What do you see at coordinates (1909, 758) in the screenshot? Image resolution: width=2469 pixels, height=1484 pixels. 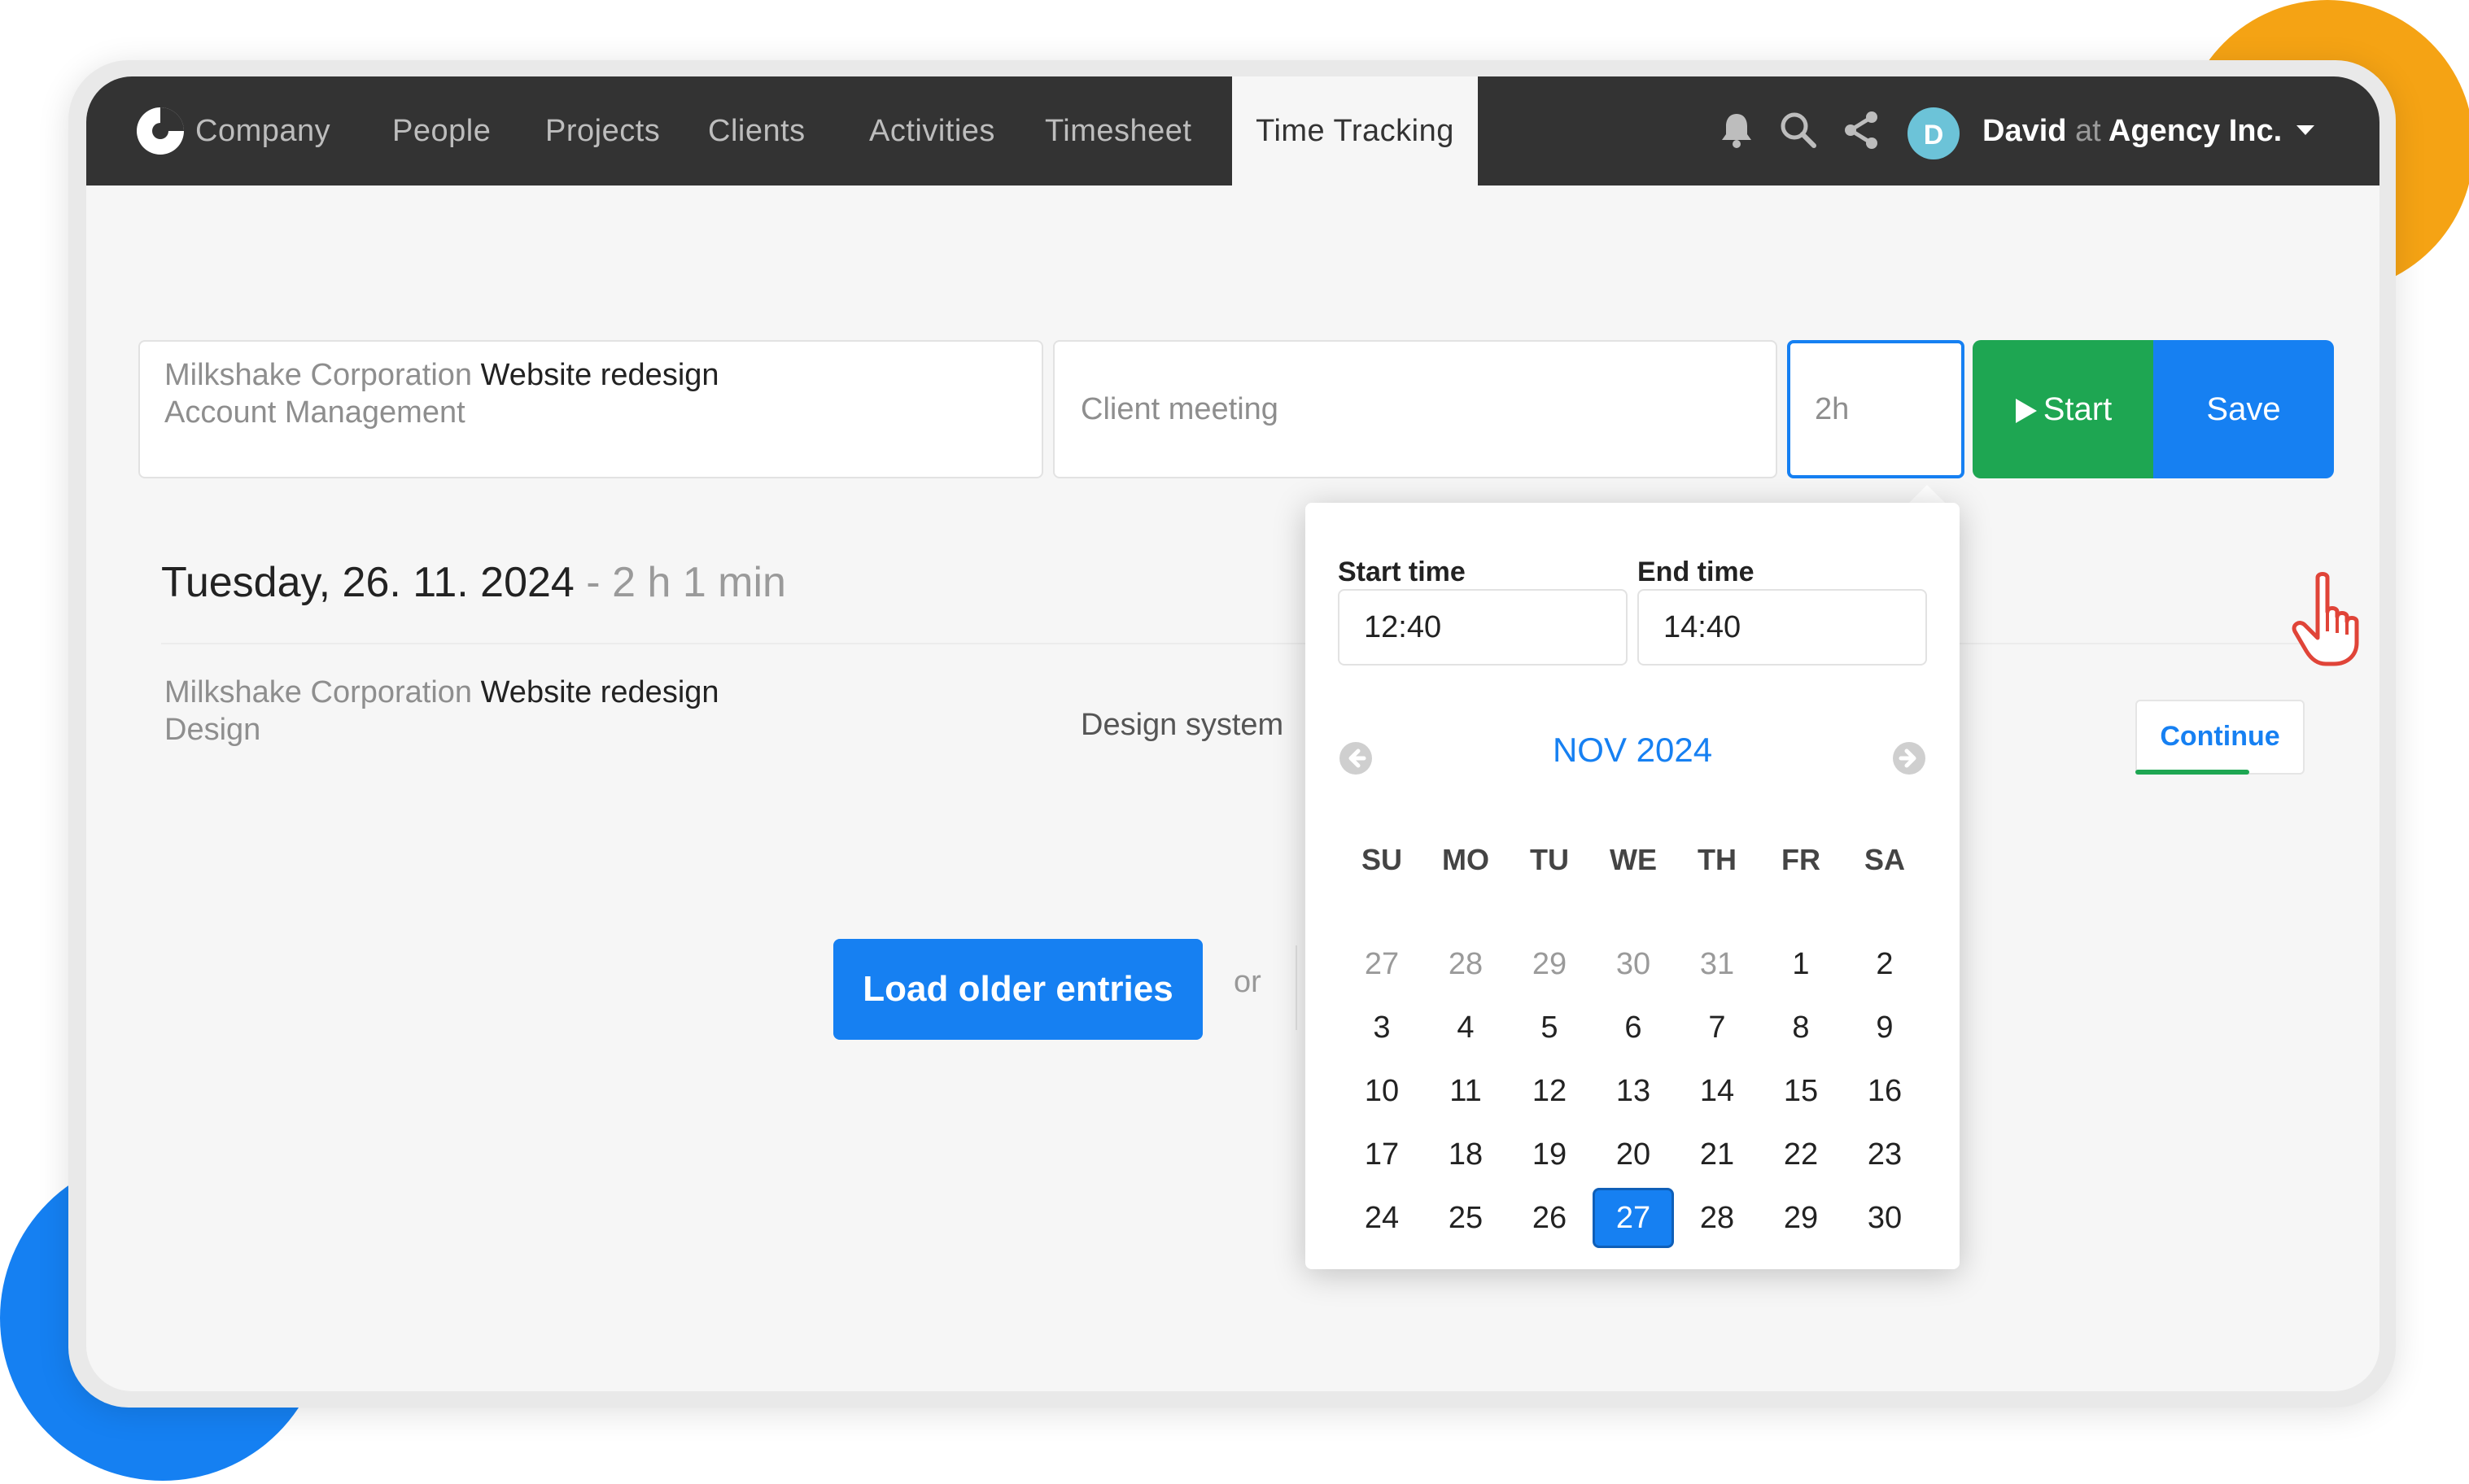 I see `next-month-icon` at bounding box center [1909, 758].